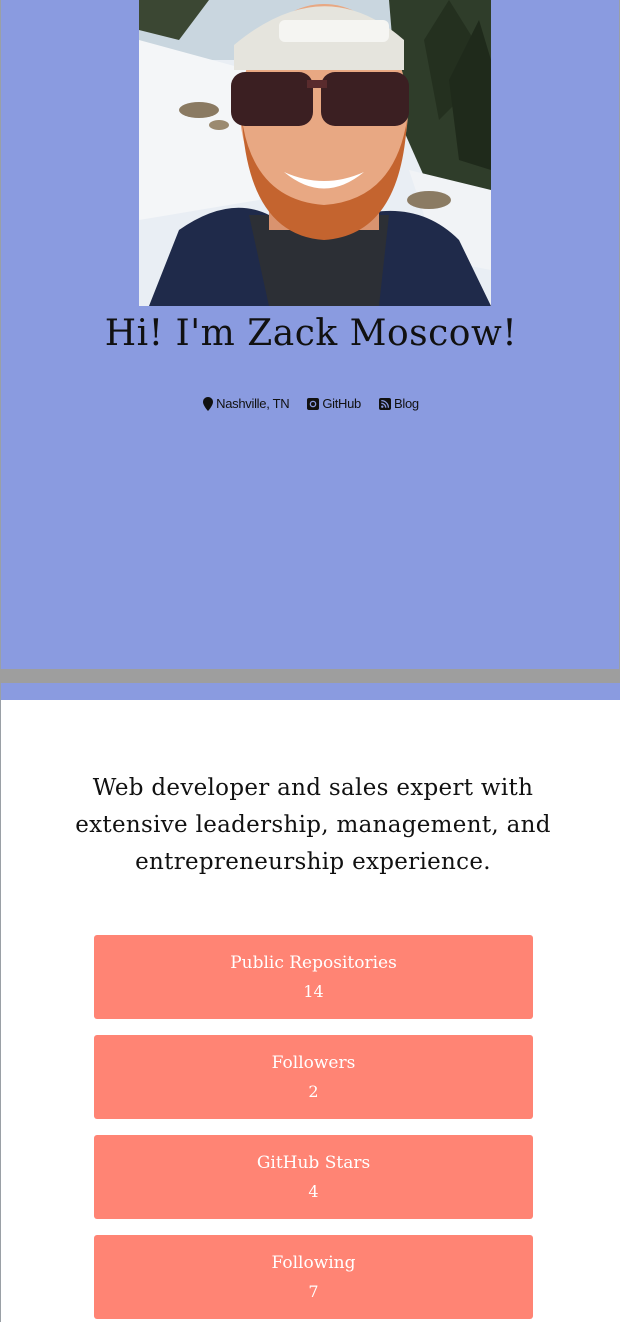 Image resolution: width=620 pixels, height=1322 pixels. Describe the element at coordinates (310, 691) in the screenshot. I see `section-band` at that location.